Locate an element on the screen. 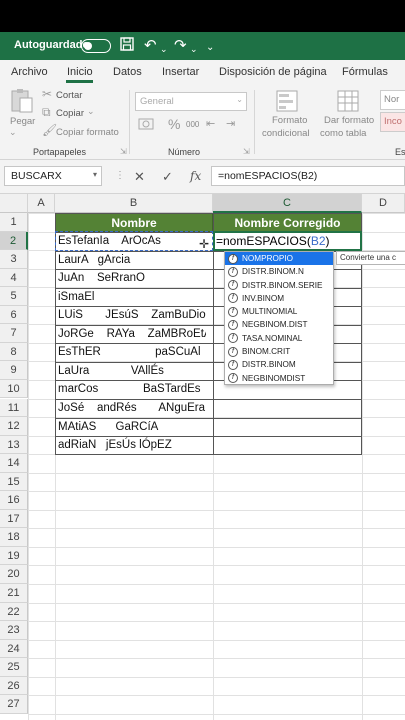 The width and height of the screenshot is (405, 720). active-cell-c2: =nomESPACIOS(B2) is located at coordinates (287, 241).